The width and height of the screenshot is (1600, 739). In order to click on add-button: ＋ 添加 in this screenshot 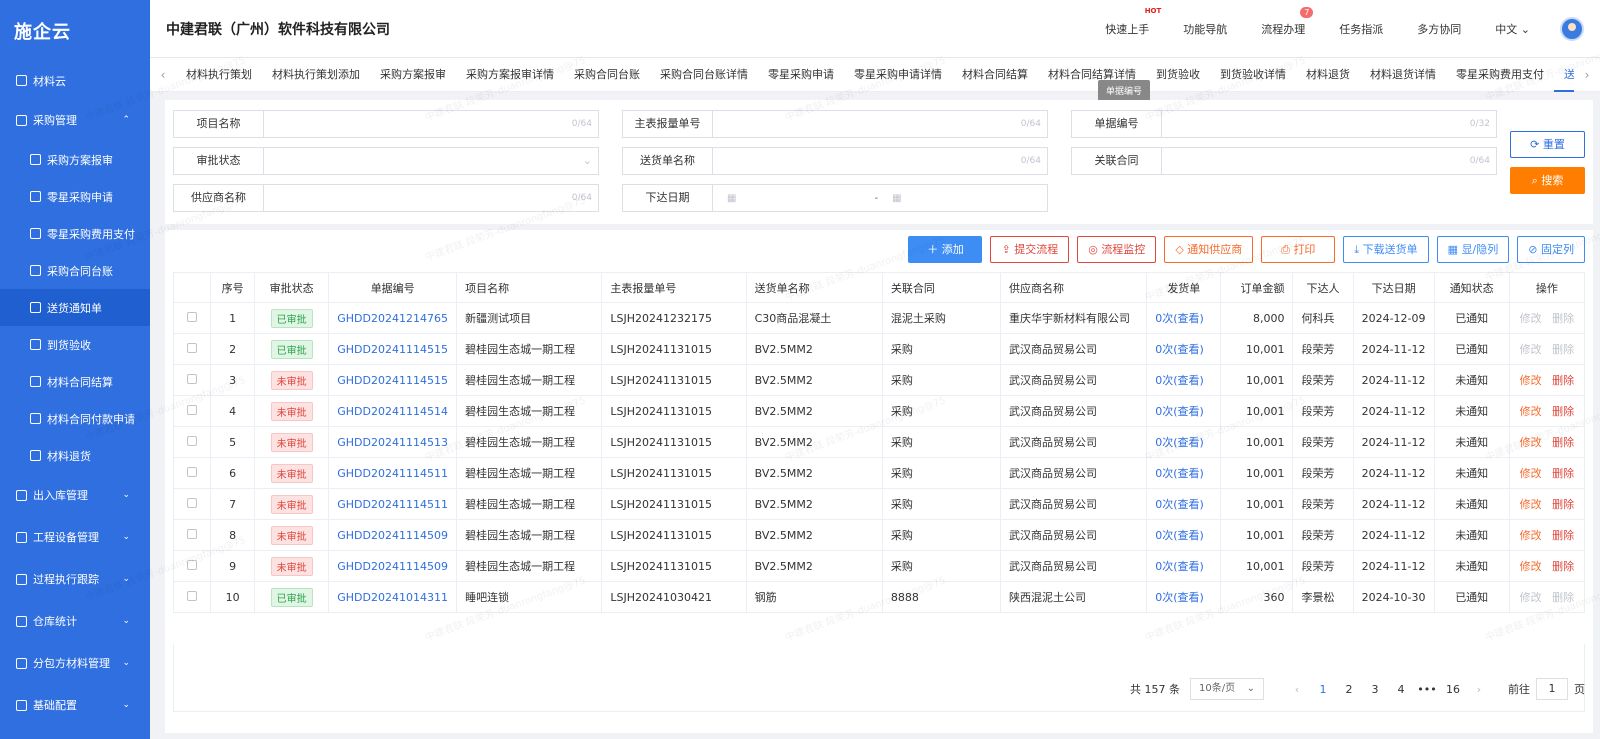, I will do `click(945, 249)`.